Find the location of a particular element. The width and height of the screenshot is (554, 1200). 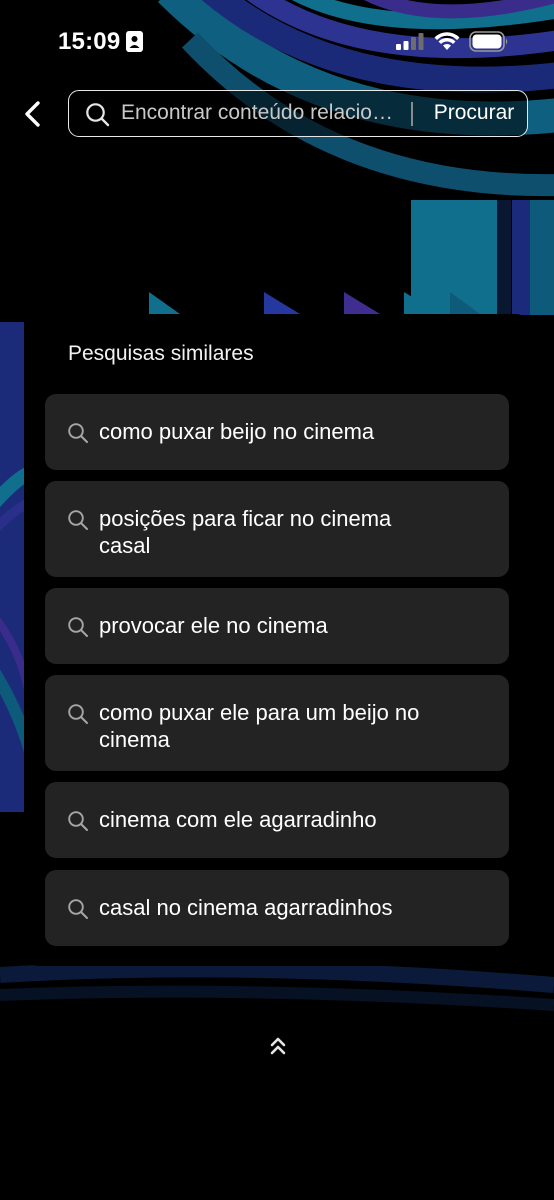

suggestion-label: provocar ele no cinema is located at coordinates (213, 625).